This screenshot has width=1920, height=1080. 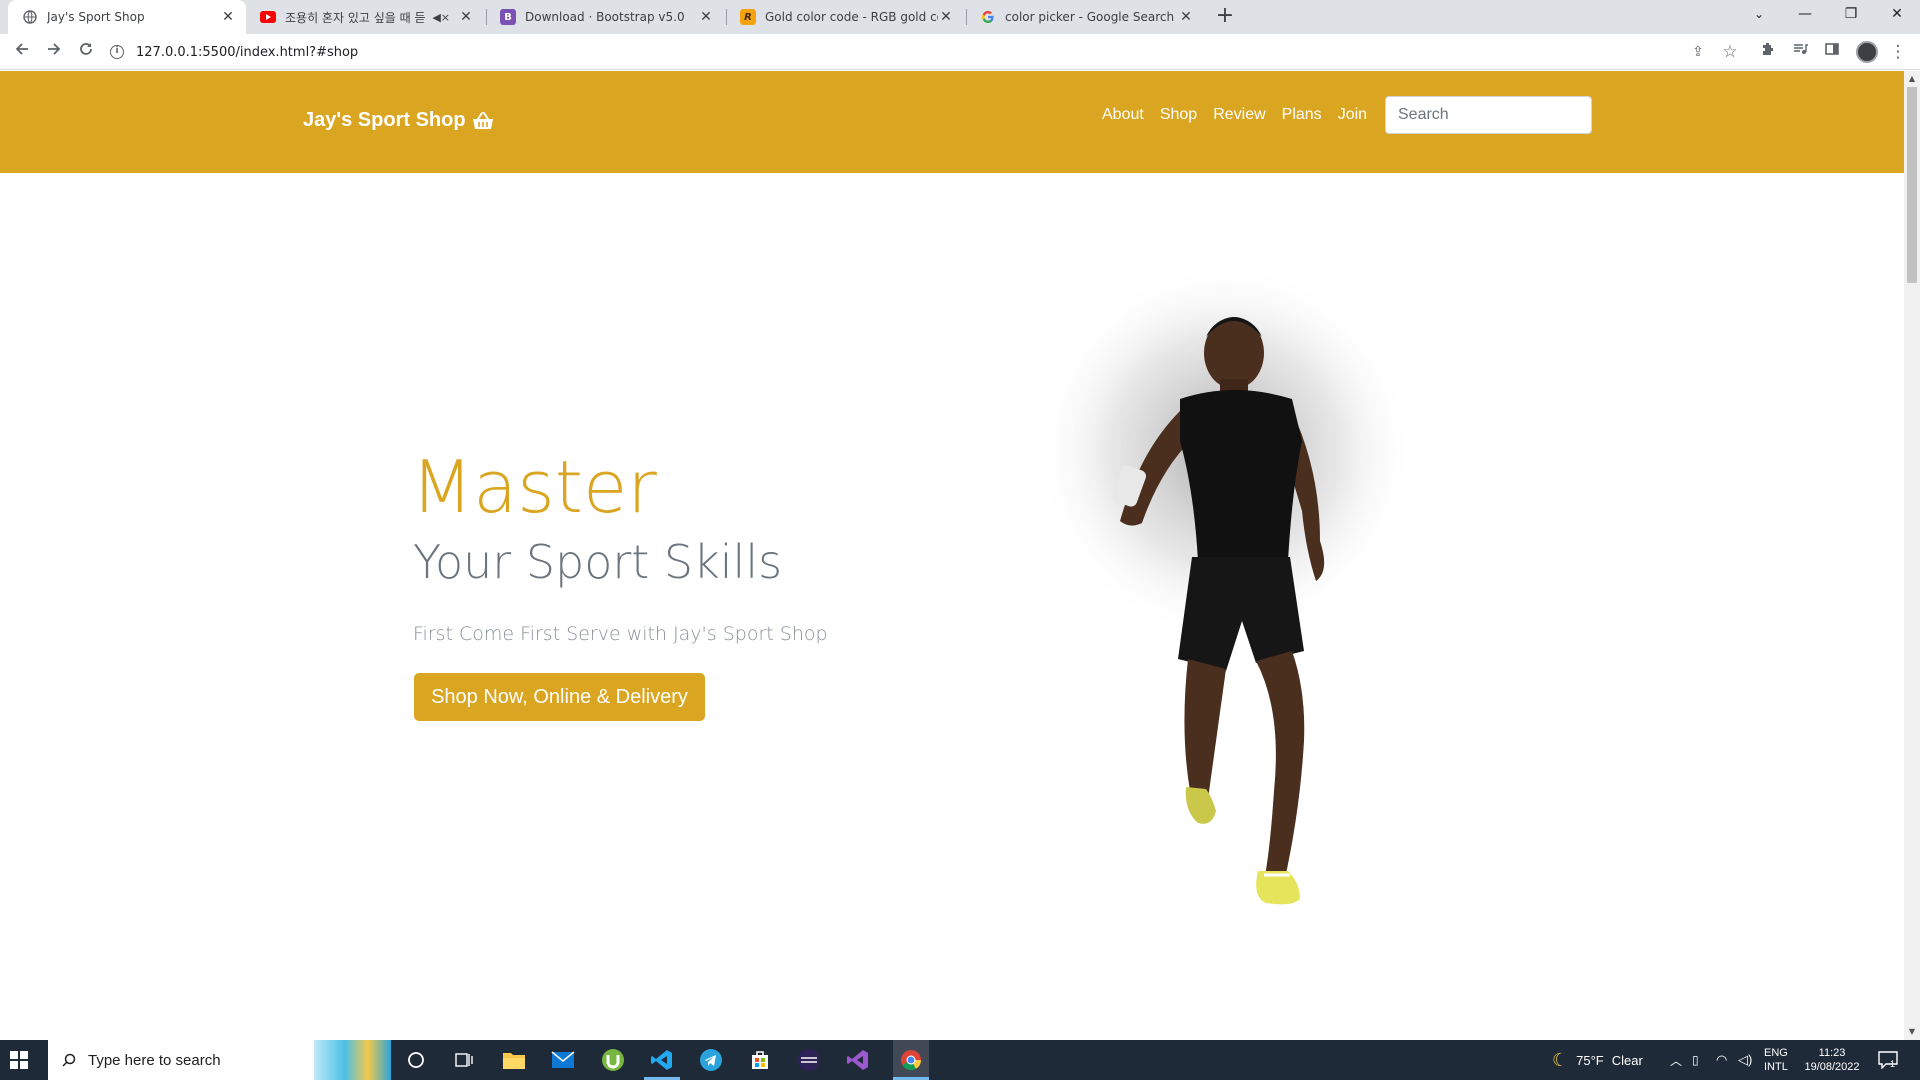 I want to click on nav-about: About, so click(x=1123, y=115).